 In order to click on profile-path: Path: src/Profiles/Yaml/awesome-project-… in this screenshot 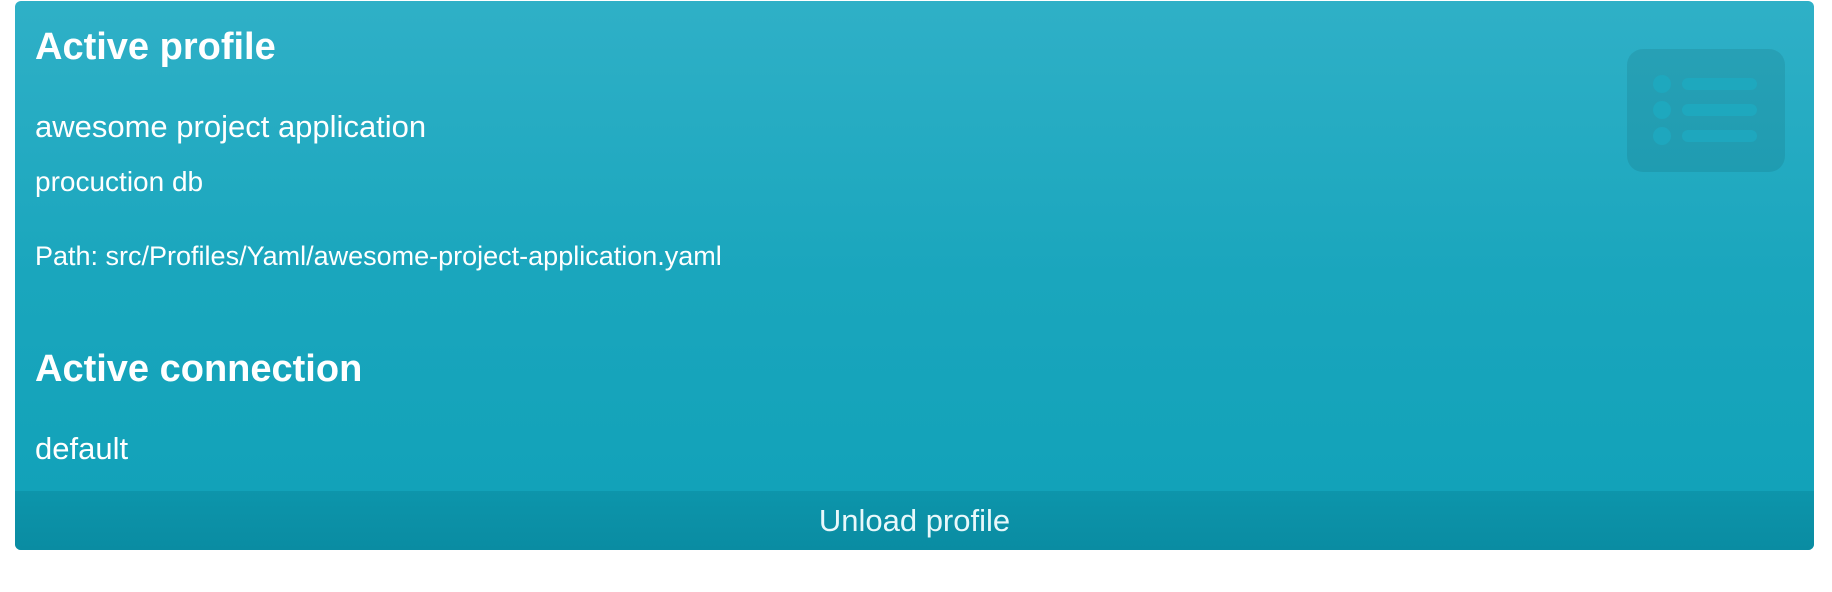, I will do `click(378, 256)`.